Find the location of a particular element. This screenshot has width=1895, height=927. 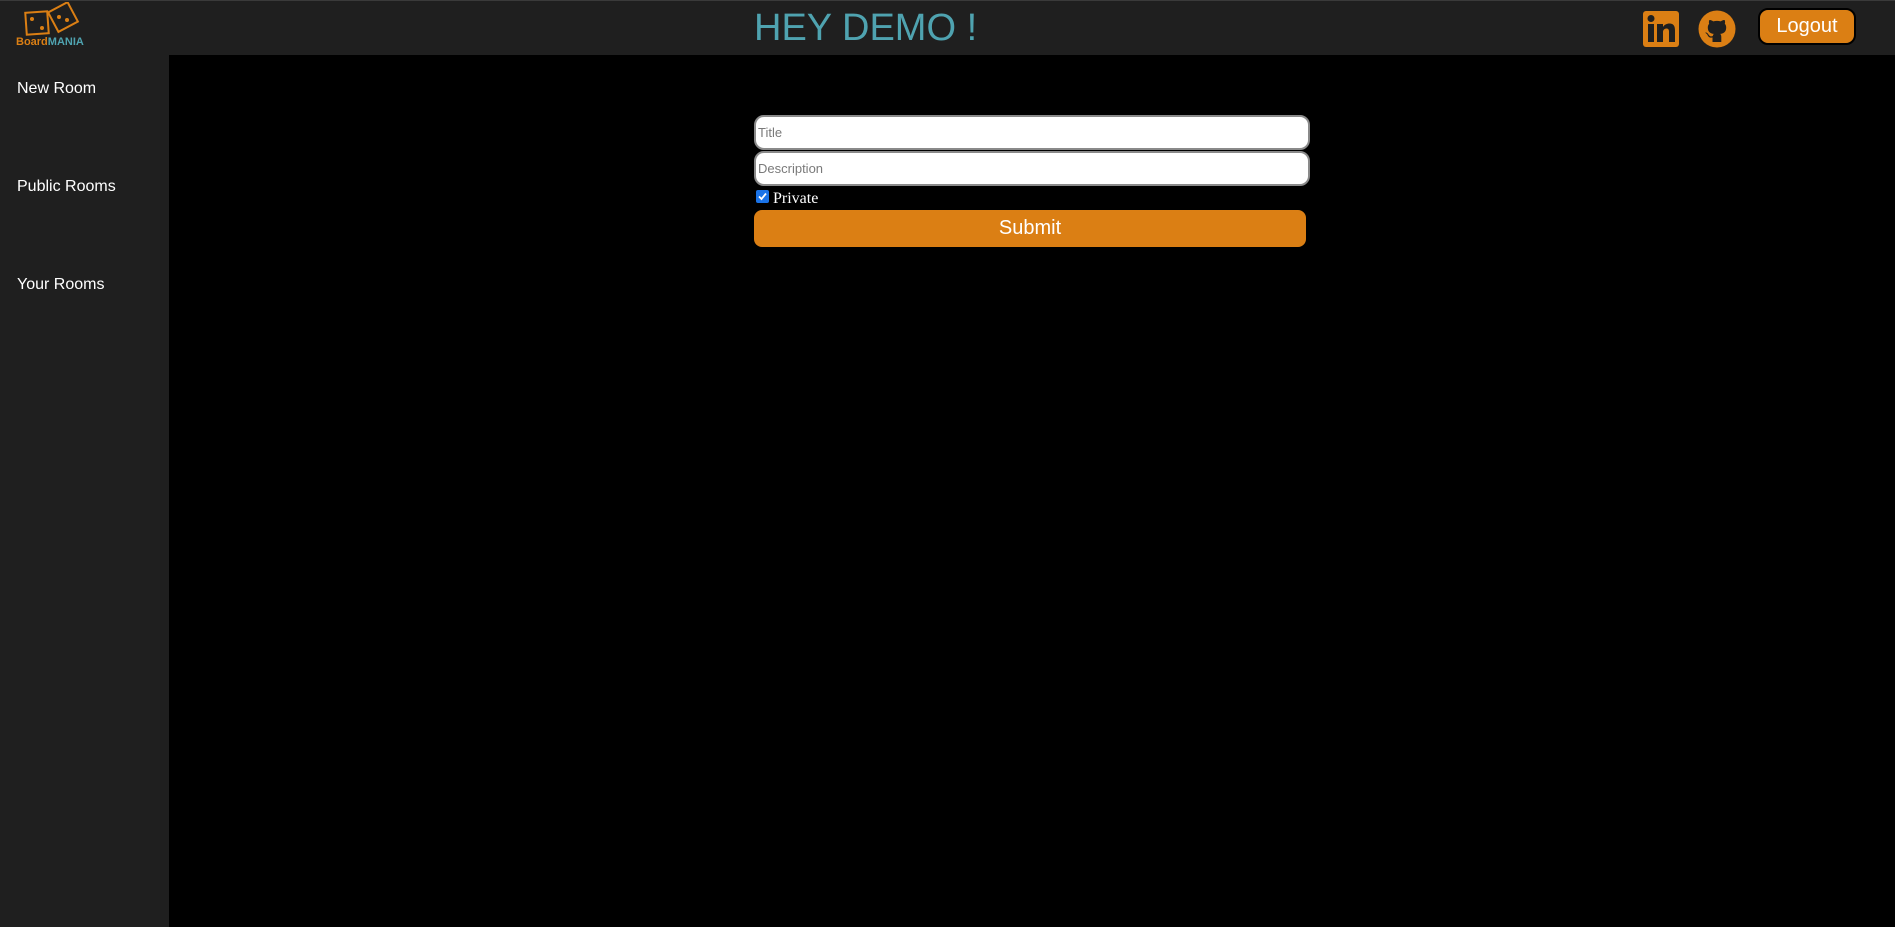

private-label: Private is located at coordinates (796, 198).